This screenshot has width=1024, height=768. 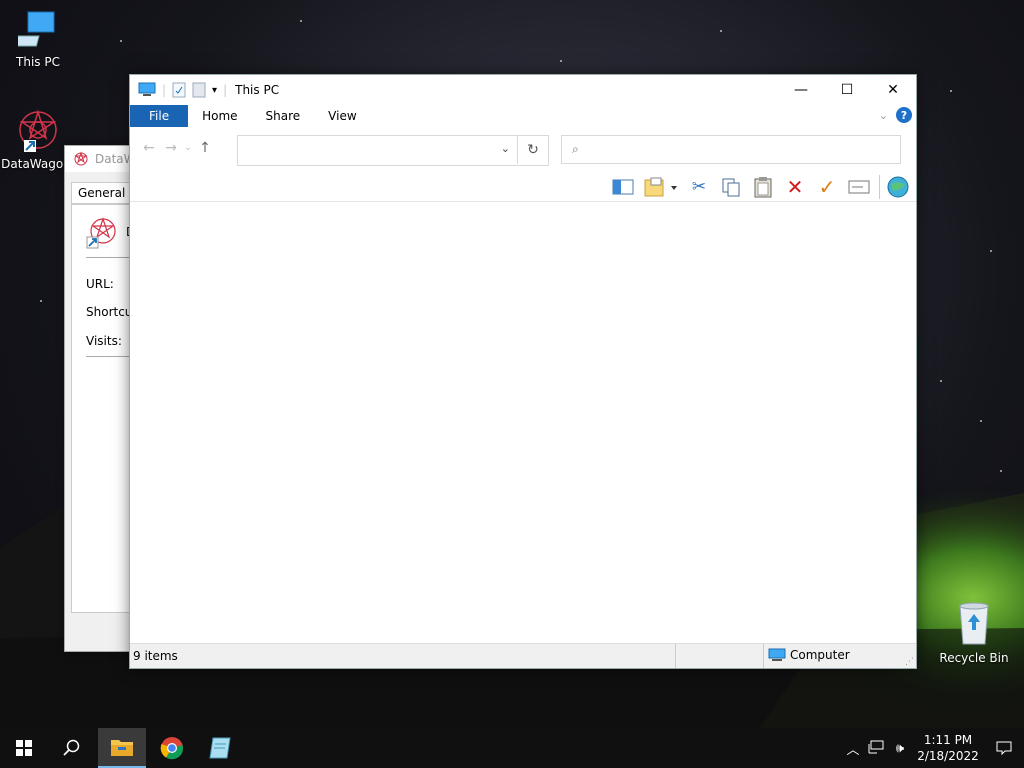 What do you see at coordinates (948, 756) in the screenshot?
I see `clock-date: 2/18/2022` at bounding box center [948, 756].